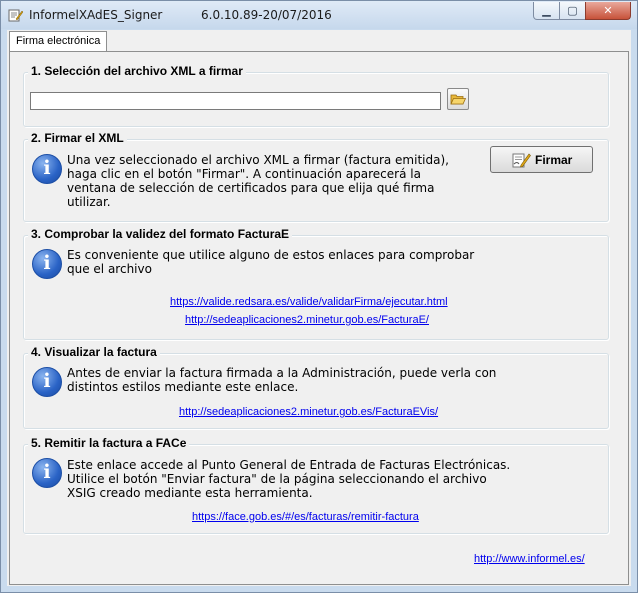 The image size is (638, 593). I want to click on app-icon, so click(15, 15).